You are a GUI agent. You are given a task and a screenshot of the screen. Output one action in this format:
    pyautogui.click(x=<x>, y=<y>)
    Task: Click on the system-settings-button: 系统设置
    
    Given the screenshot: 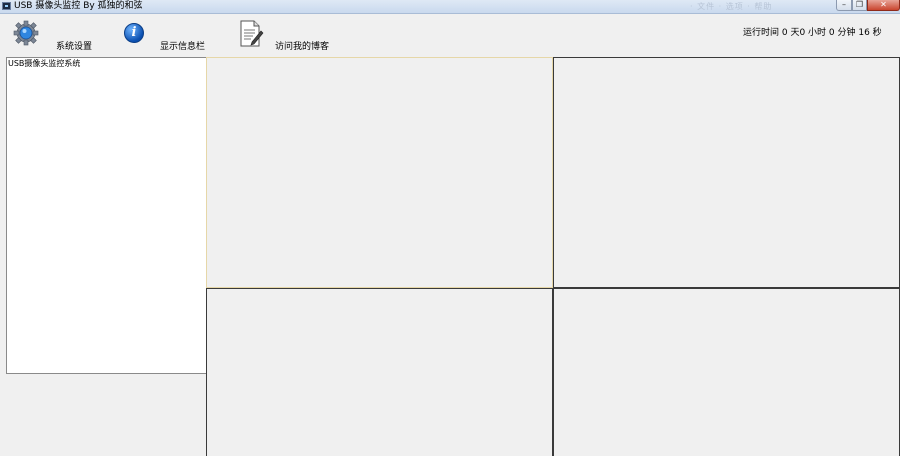 What is the action you would take?
    pyautogui.click(x=74, y=47)
    